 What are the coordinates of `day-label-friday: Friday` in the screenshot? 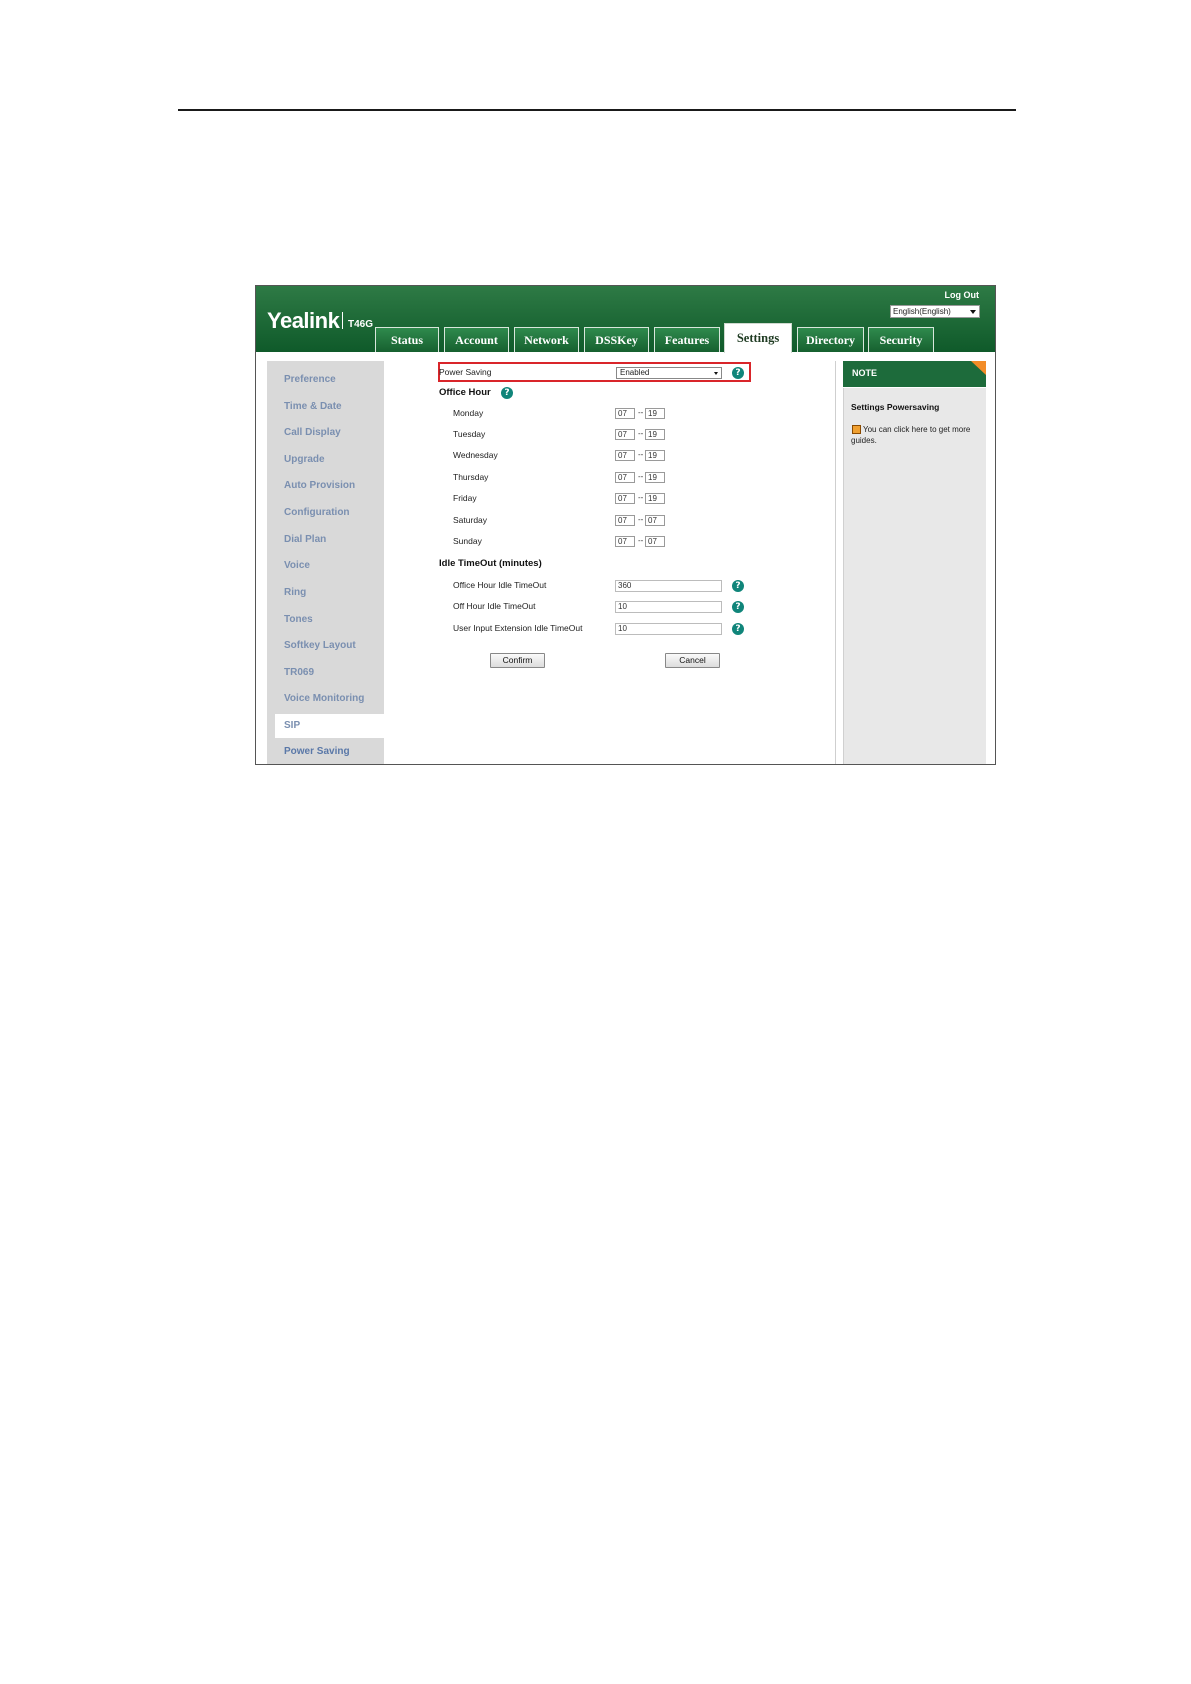 It's located at (465, 498).